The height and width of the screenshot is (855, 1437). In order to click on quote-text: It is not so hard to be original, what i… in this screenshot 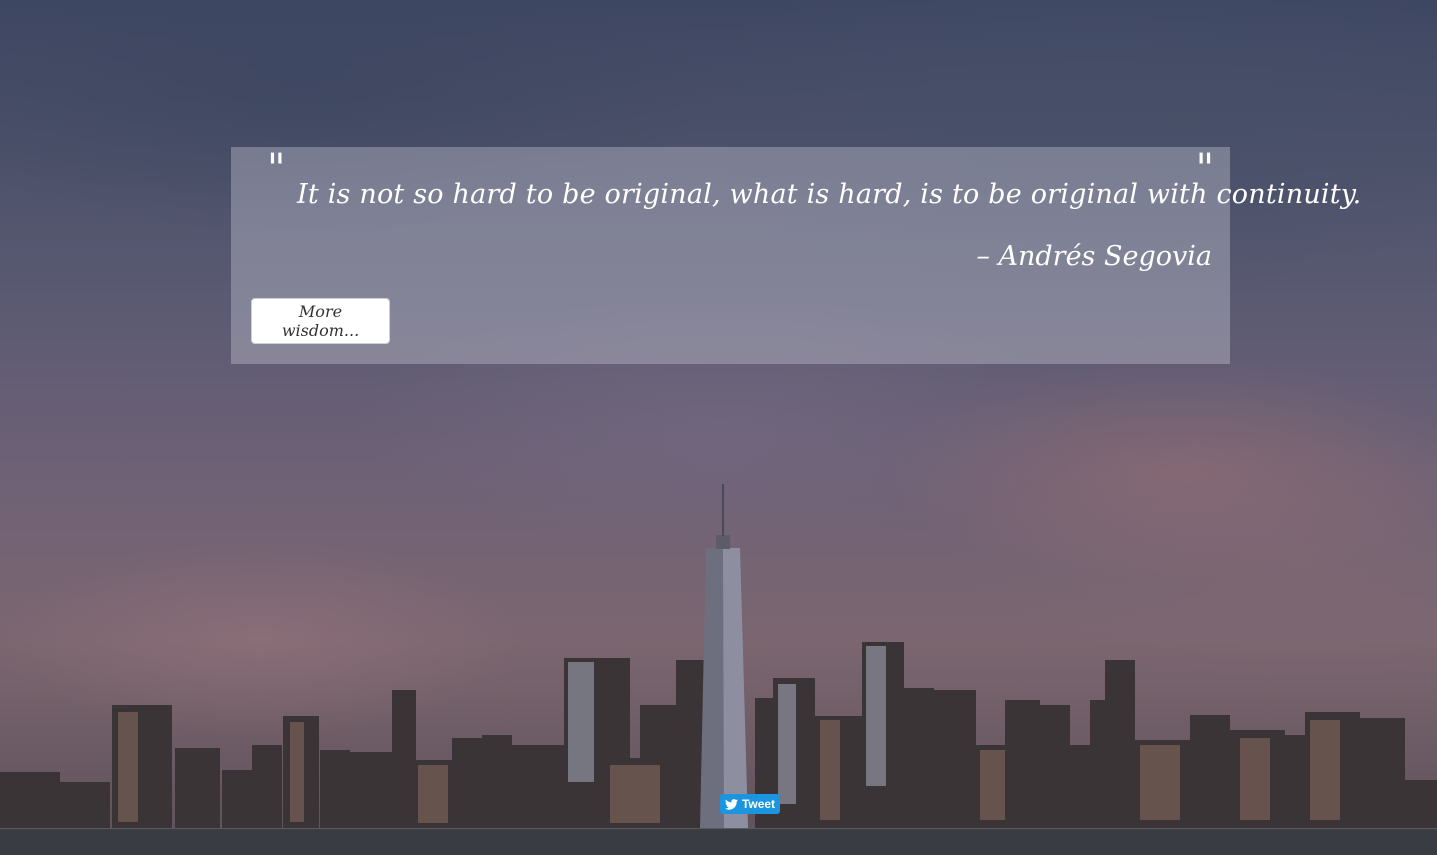, I will do `click(829, 194)`.